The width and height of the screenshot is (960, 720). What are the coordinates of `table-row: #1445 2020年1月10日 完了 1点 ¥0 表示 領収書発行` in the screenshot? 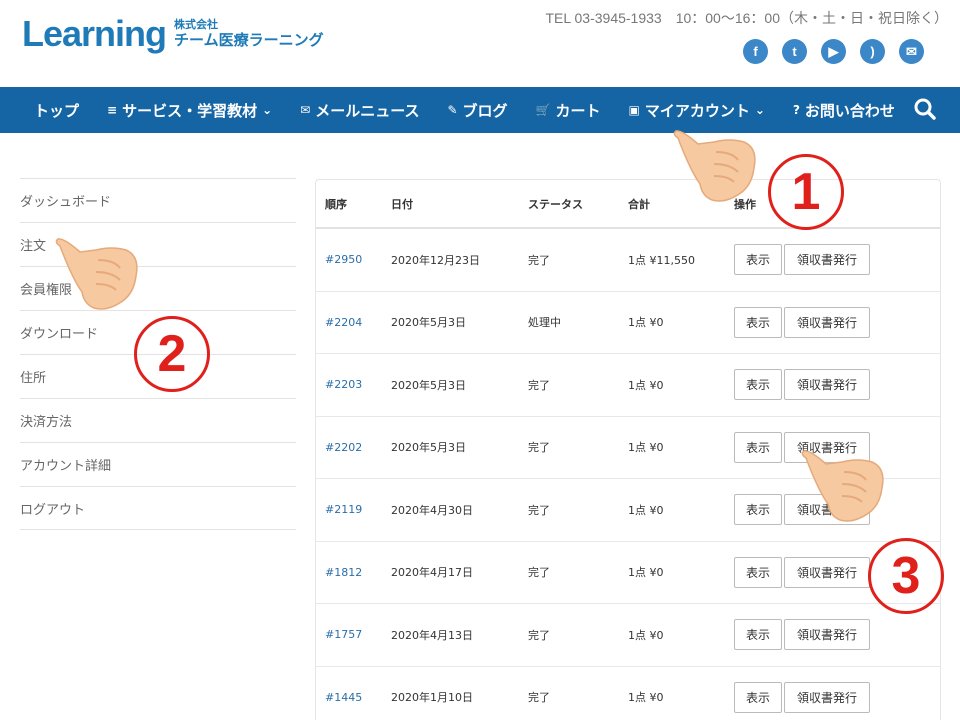 It's located at (628, 693).